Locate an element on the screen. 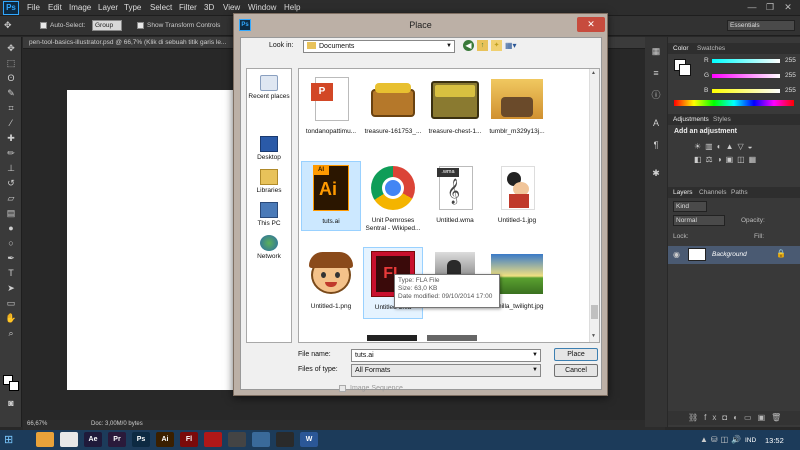  move-tool-icon: ✥ is located at coordinates (8, 25).